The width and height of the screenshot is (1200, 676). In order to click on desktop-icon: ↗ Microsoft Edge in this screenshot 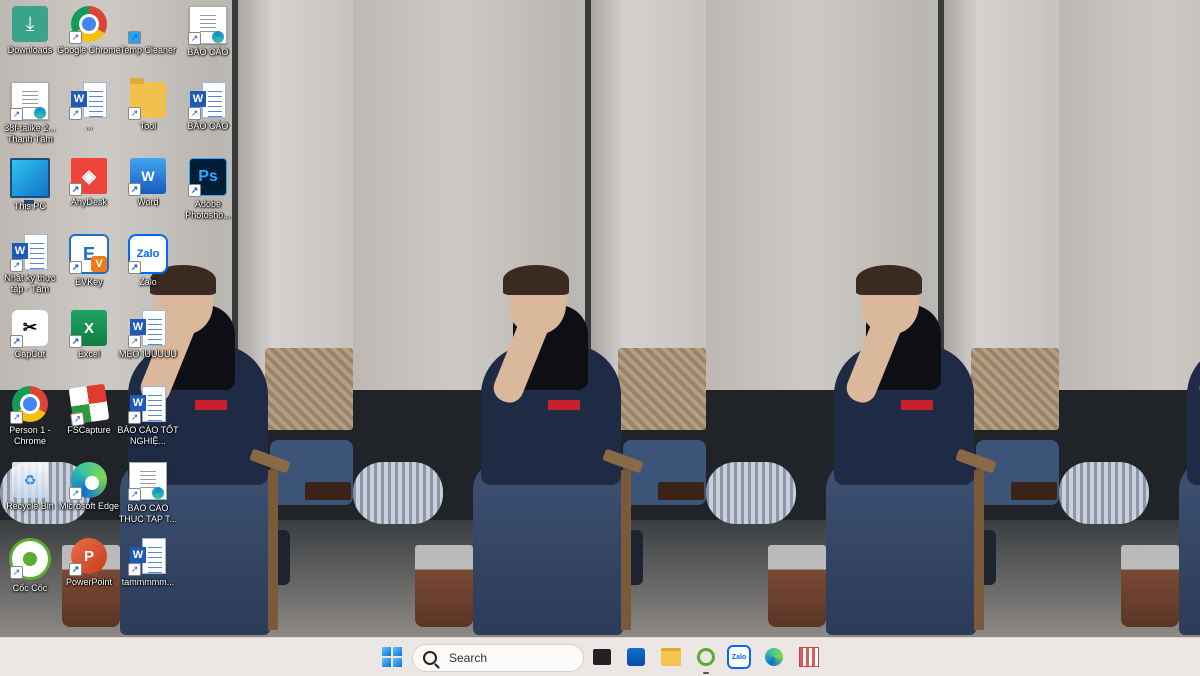, I will do `click(89, 498)`.